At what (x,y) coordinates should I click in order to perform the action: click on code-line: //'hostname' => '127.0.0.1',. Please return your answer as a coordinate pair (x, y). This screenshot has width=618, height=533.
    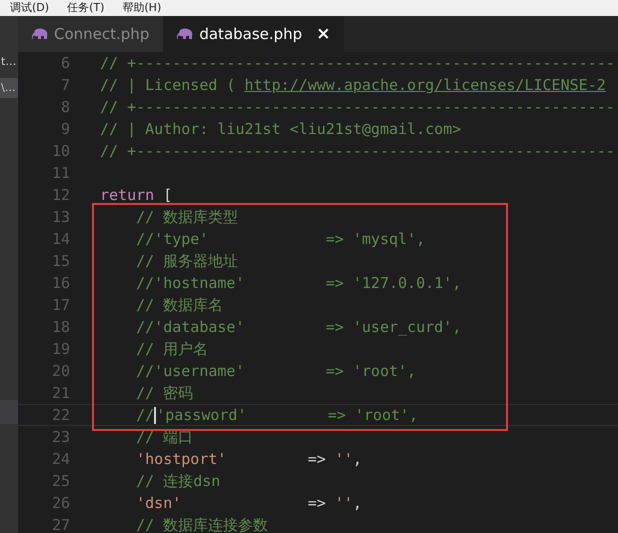
    Looking at the image, I should click on (298, 283).